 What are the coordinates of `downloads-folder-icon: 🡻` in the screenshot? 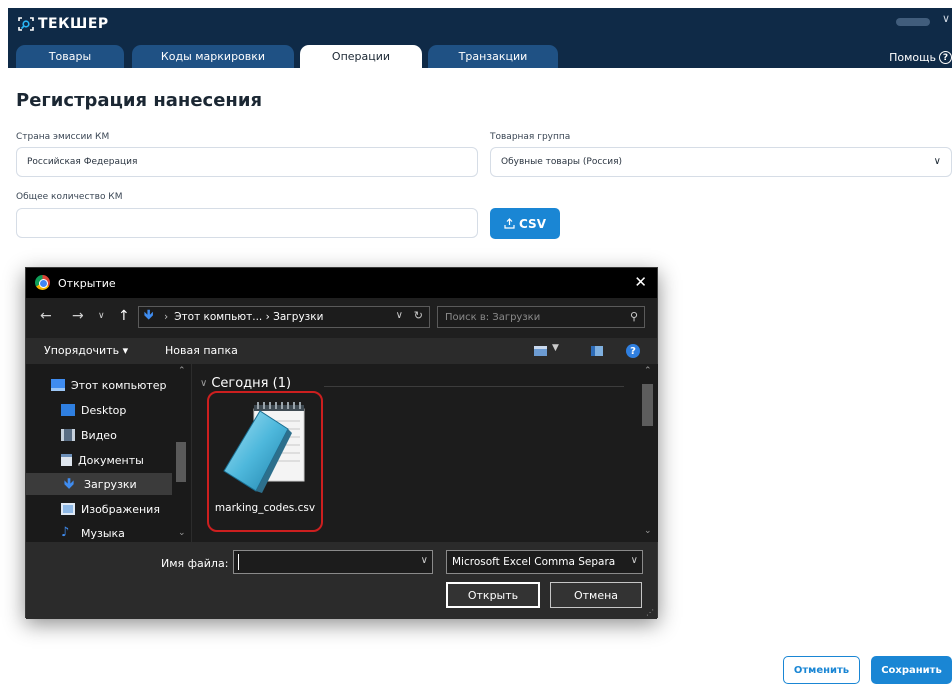 It's located at (69, 484).